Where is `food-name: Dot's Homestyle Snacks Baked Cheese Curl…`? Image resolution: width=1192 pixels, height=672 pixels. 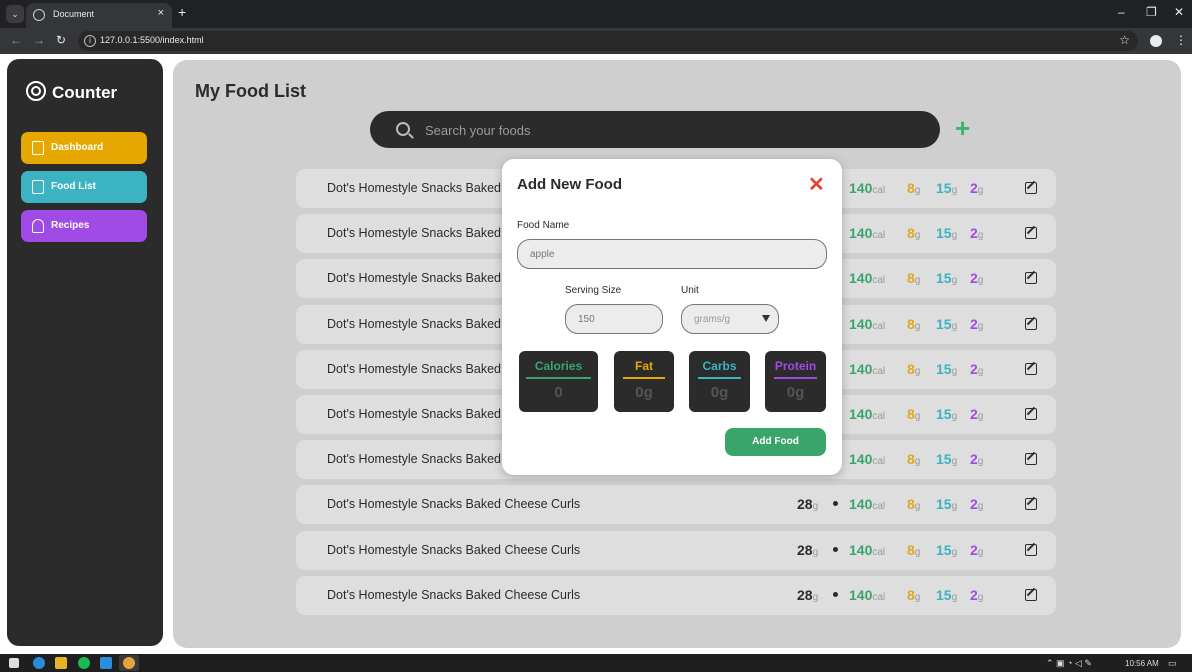 food-name: Dot's Homestyle Snacks Baked Cheese Curl… is located at coordinates (454, 504).